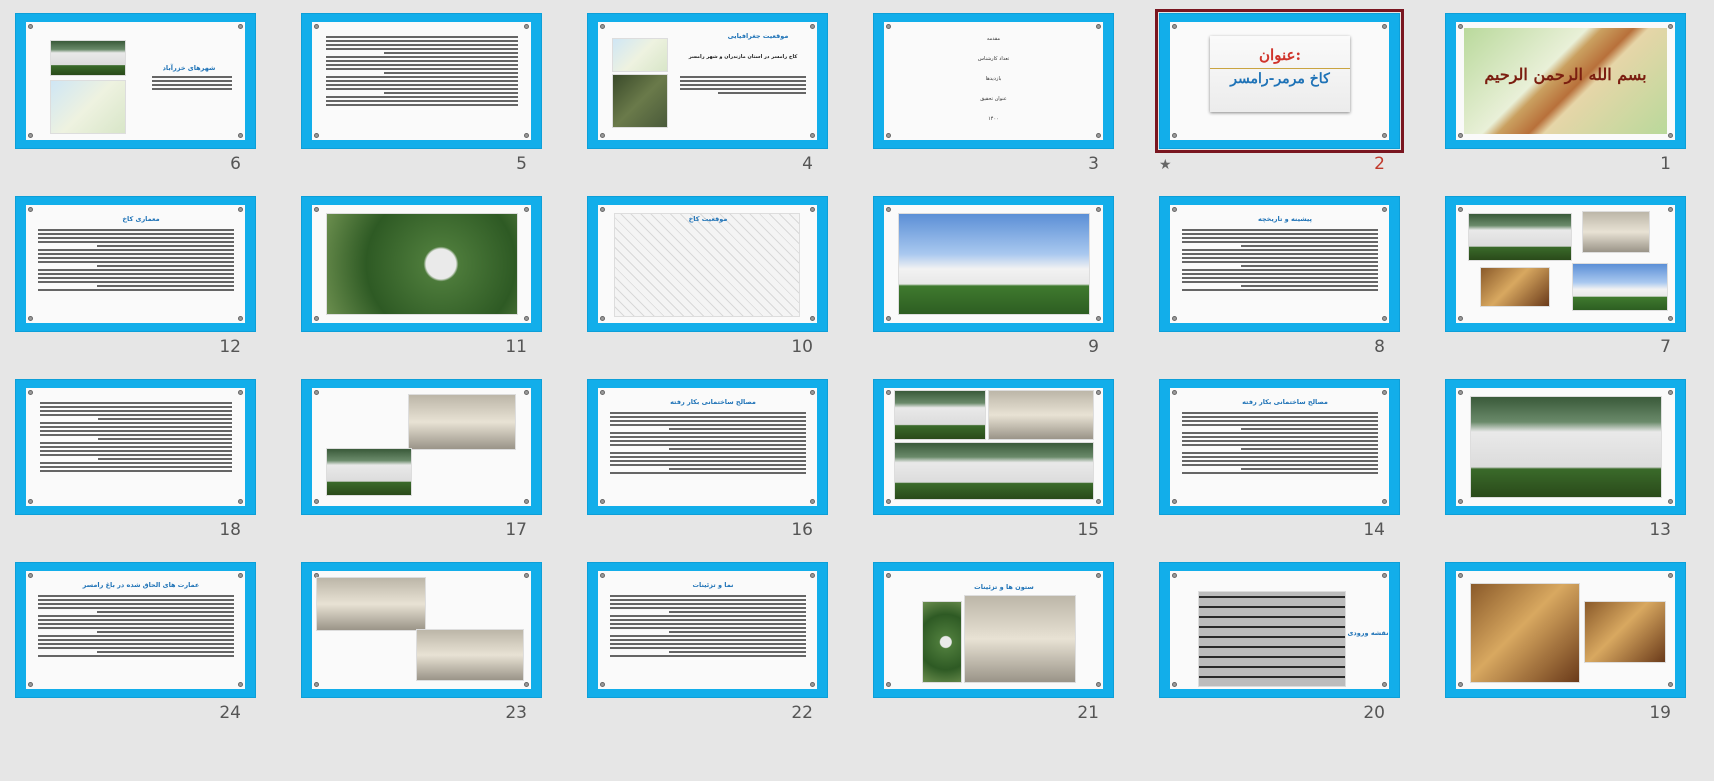 The width and height of the screenshot is (1714, 781). I want to click on slide-thumbnail-24: عمارت های الحاق شده در باغ رامسر 24, so click(128, 636).